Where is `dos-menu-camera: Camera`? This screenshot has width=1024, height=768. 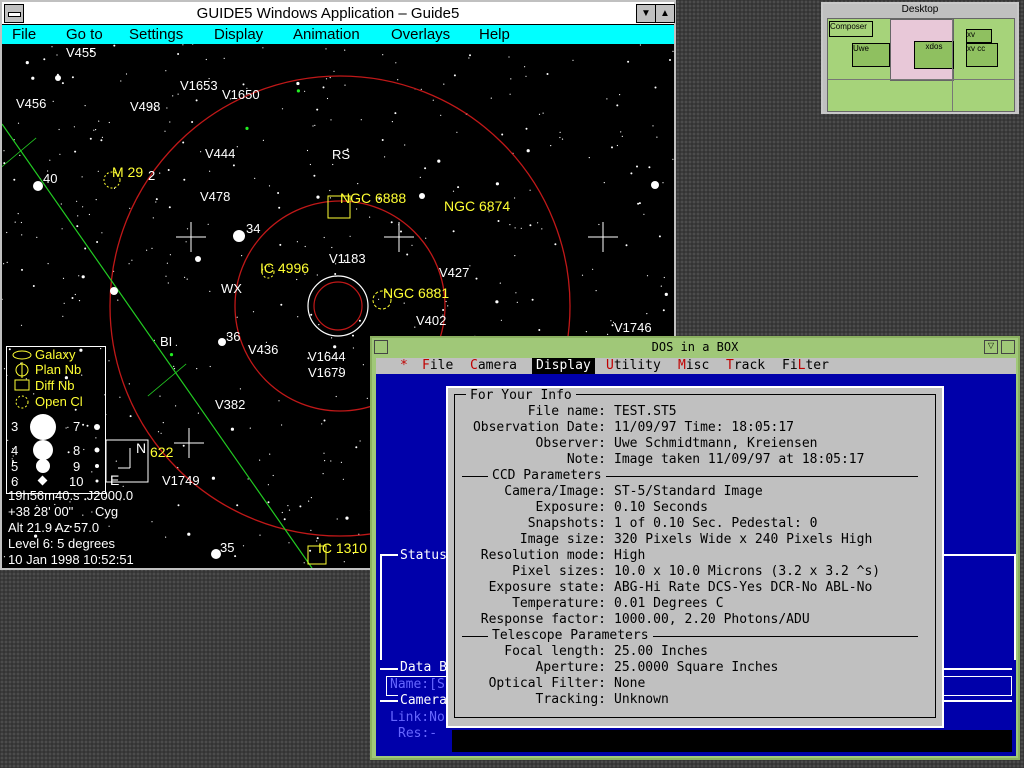 dos-menu-camera: Camera is located at coordinates (493, 366).